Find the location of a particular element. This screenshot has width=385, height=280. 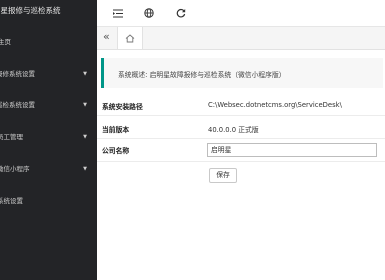

sidebar-item-label: 报修系统设置 is located at coordinates (17, 74).